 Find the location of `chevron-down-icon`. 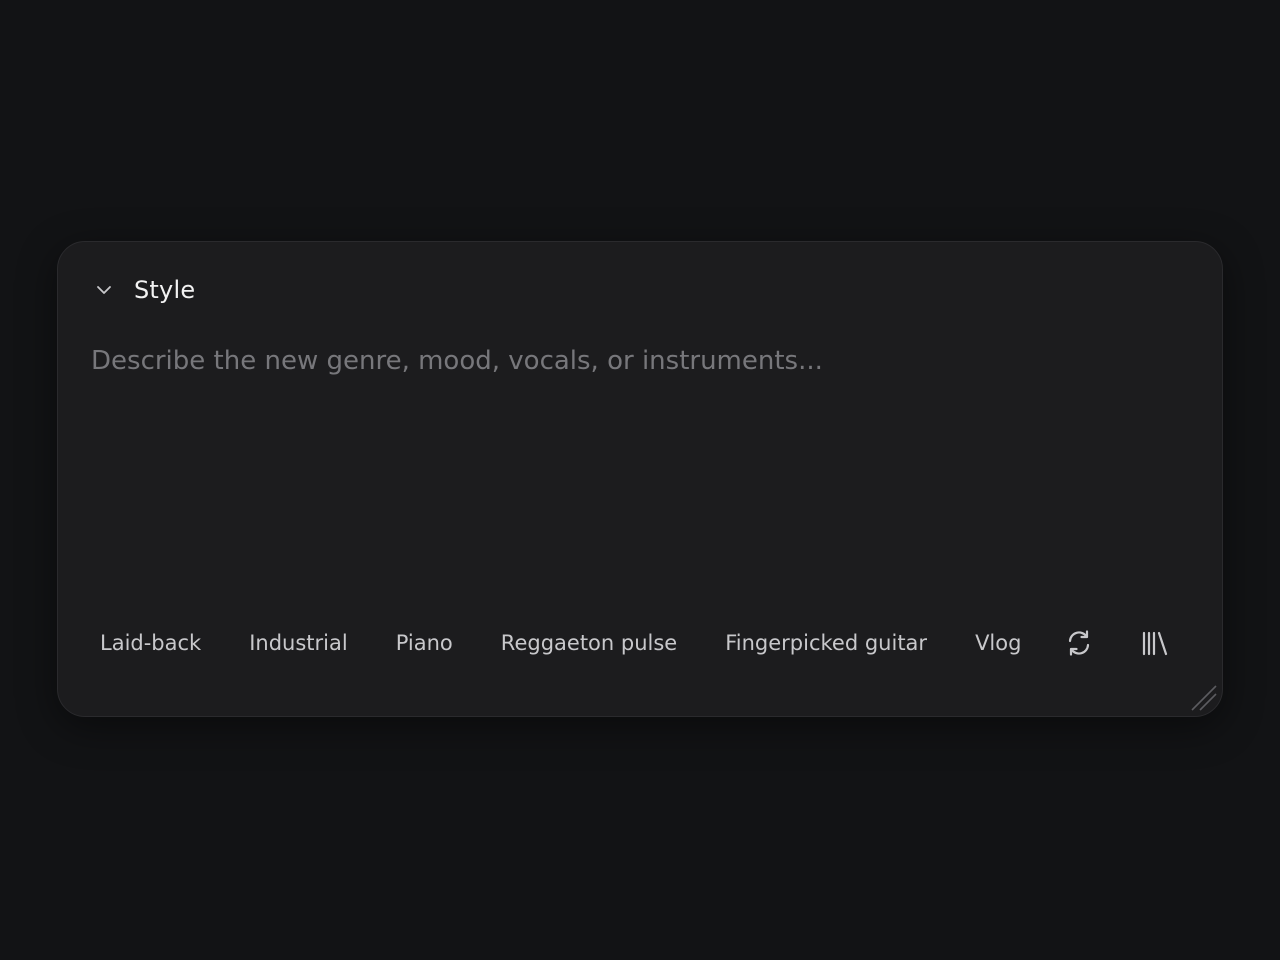

chevron-down-icon is located at coordinates (104, 290).